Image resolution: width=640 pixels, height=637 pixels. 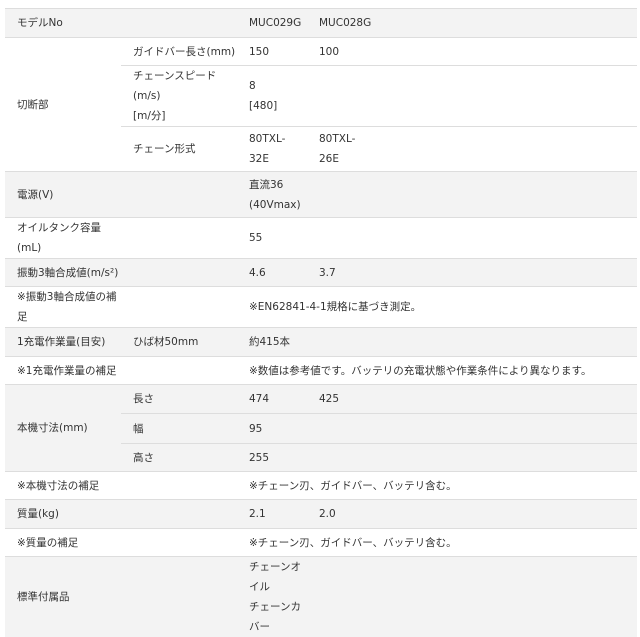 I want to click on table-row: 振動3軸合成値(m/s²) 4.63.7, so click(x=321, y=273).